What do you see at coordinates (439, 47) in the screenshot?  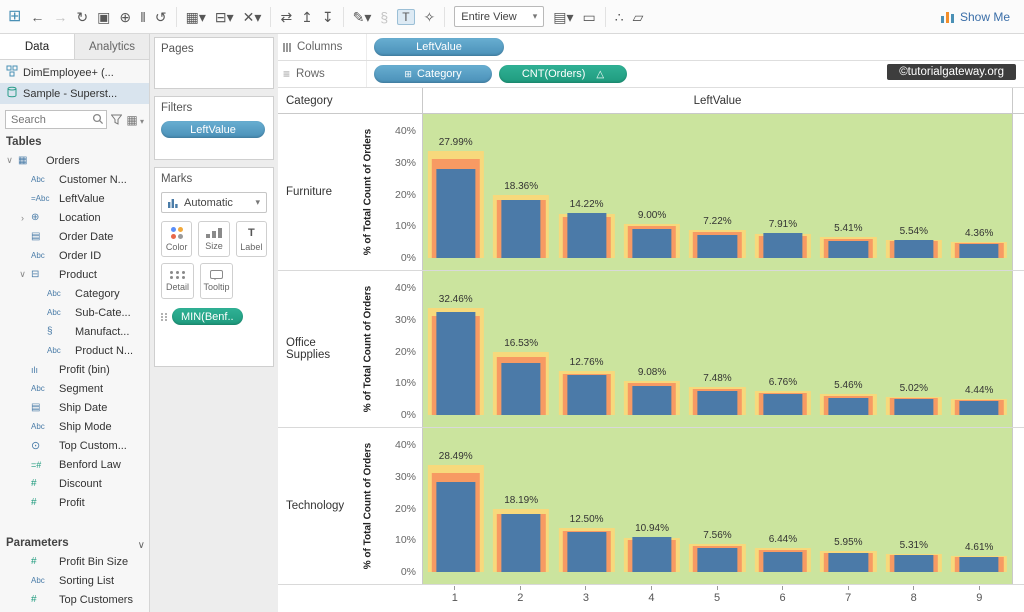 I see `columns-pill-leftvalue: LeftValue` at bounding box center [439, 47].